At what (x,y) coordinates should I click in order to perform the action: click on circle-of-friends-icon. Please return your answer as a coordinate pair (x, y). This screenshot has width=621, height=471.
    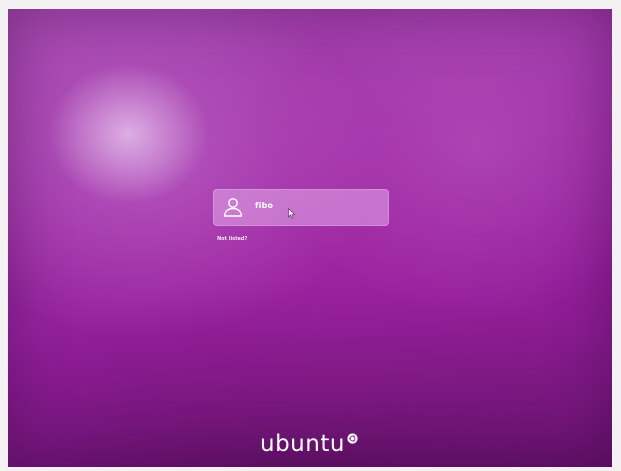
    Looking at the image, I should click on (352, 438).